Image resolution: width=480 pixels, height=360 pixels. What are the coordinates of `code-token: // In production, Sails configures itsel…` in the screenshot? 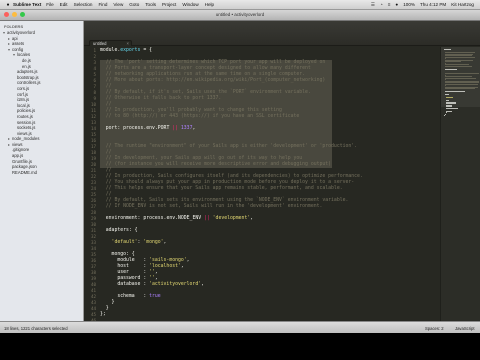 It's located at (231, 176).